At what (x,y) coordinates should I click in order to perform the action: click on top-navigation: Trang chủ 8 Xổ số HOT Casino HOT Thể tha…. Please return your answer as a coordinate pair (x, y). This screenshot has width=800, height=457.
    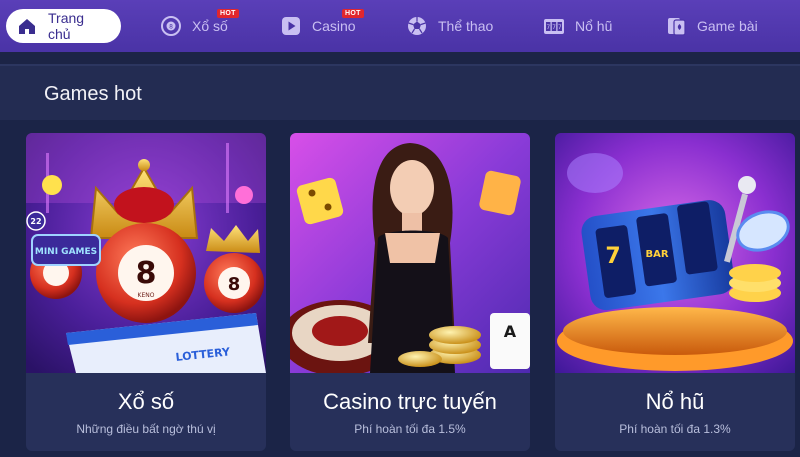
    Looking at the image, I should click on (400, 26).